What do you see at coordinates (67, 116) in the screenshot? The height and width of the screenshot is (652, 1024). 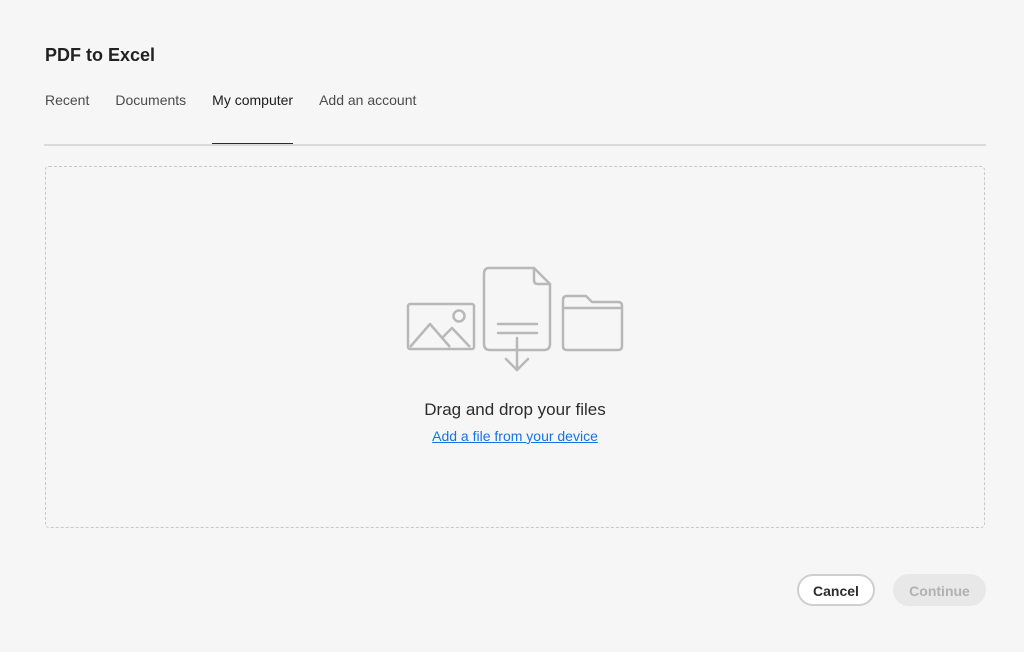 I see `tab-recent: Recent` at bounding box center [67, 116].